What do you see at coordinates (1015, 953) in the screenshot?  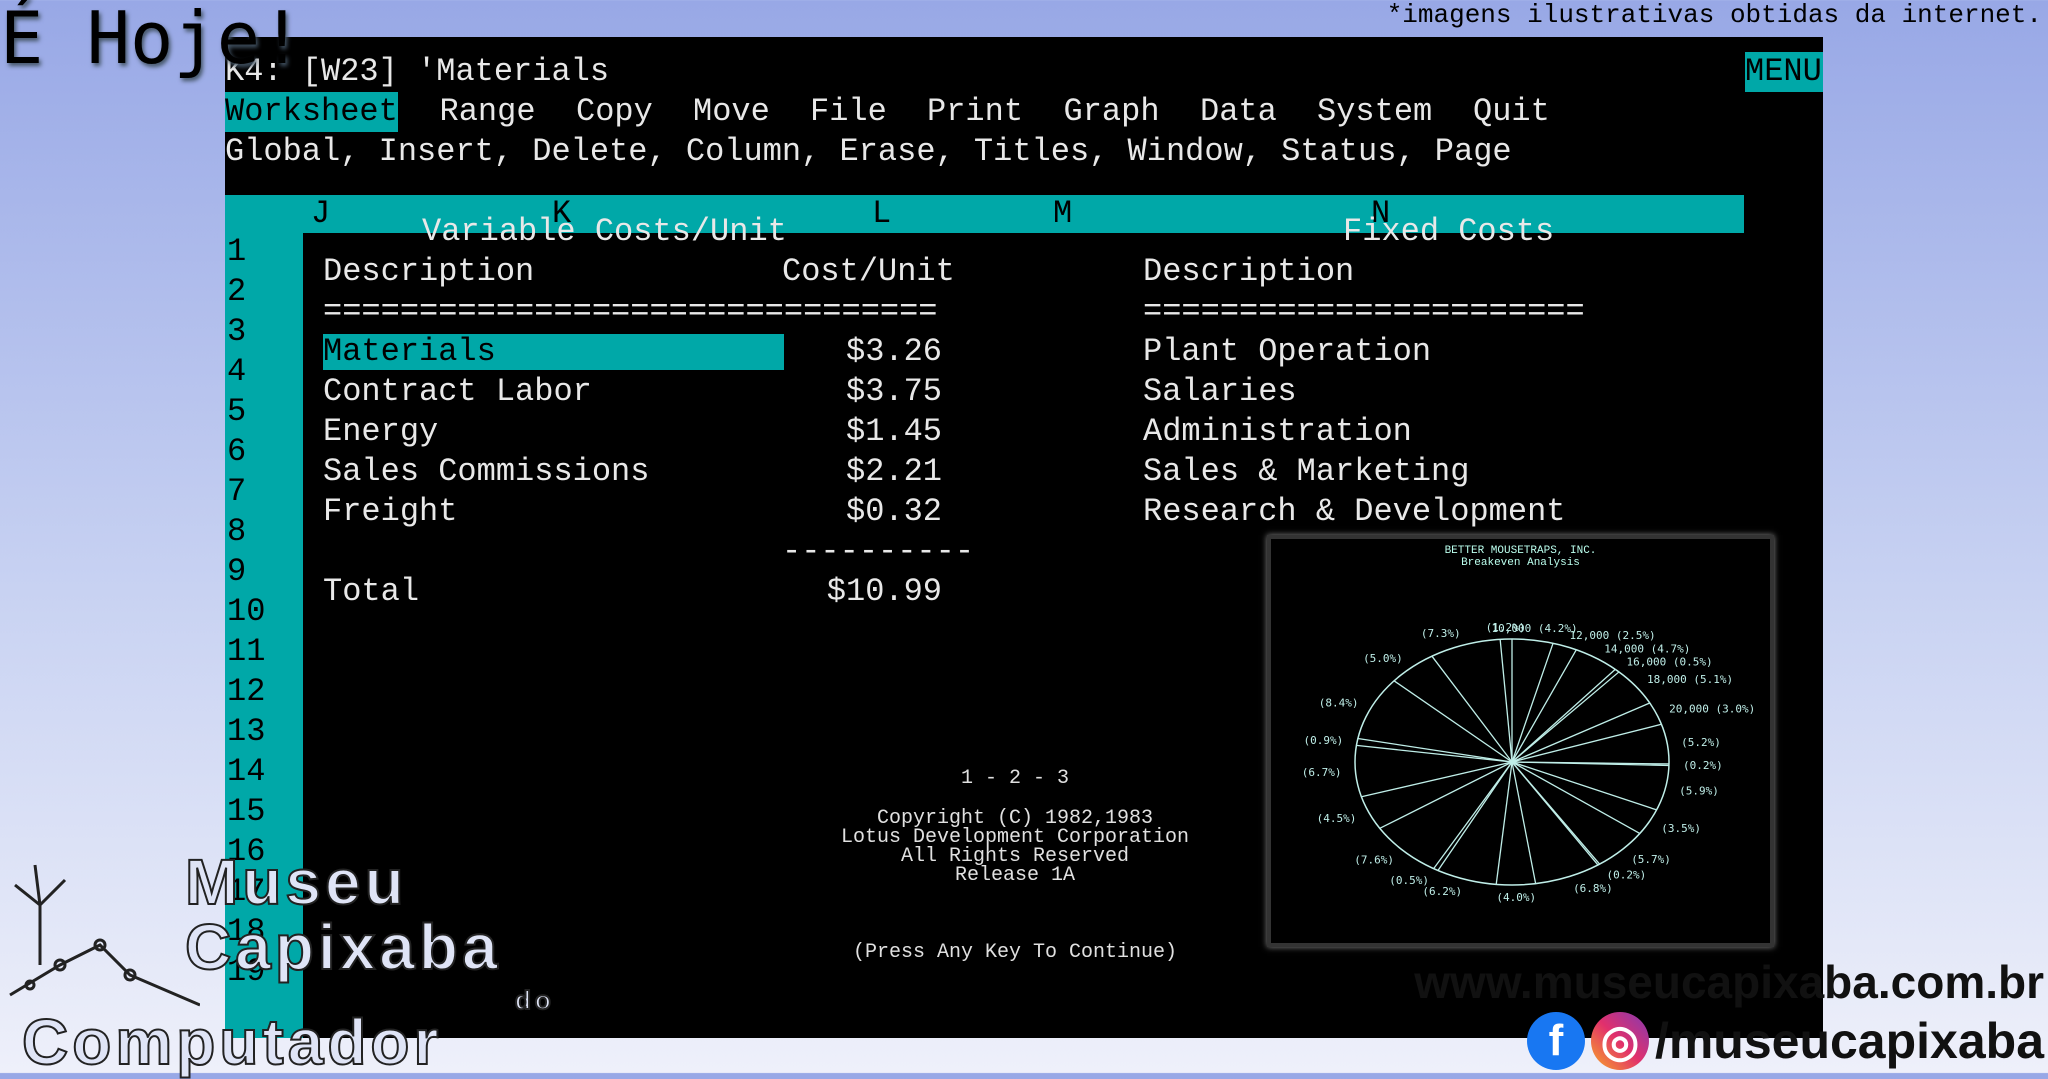 I see `press-key-prompt: (Press Any Key To Continue)` at bounding box center [1015, 953].